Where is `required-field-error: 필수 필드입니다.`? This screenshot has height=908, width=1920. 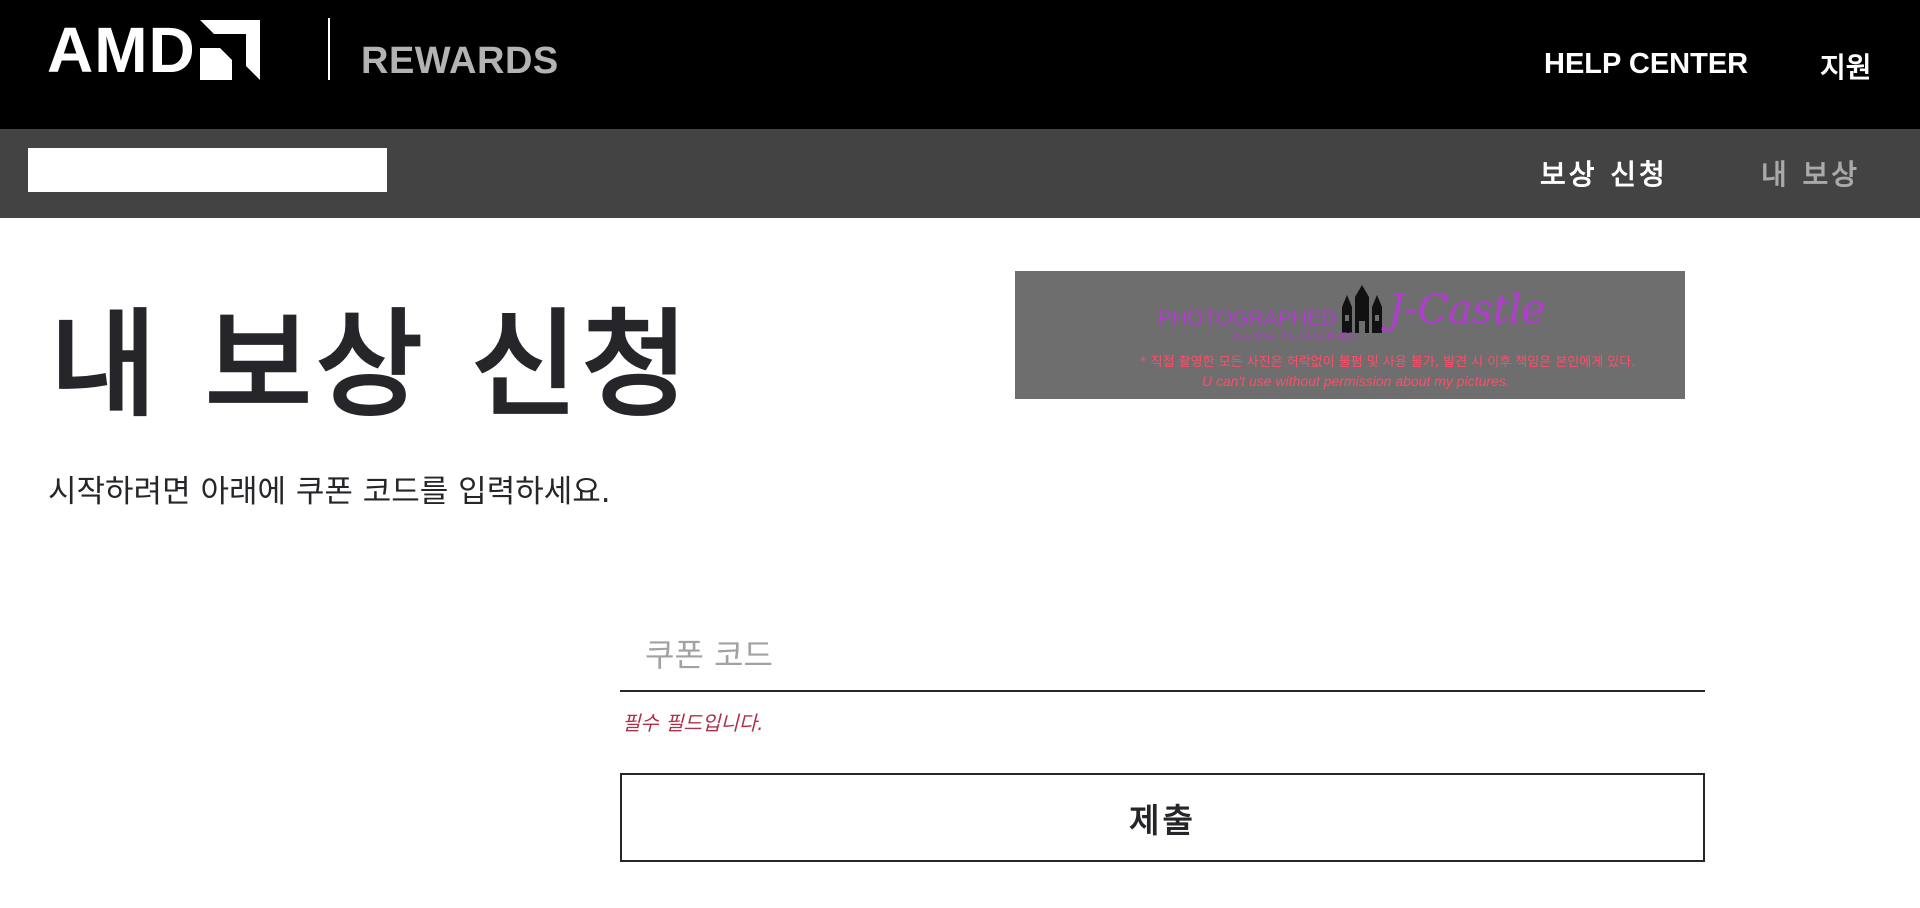
required-field-error: 필수 필드입니다. is located at coordinates (693, 723).